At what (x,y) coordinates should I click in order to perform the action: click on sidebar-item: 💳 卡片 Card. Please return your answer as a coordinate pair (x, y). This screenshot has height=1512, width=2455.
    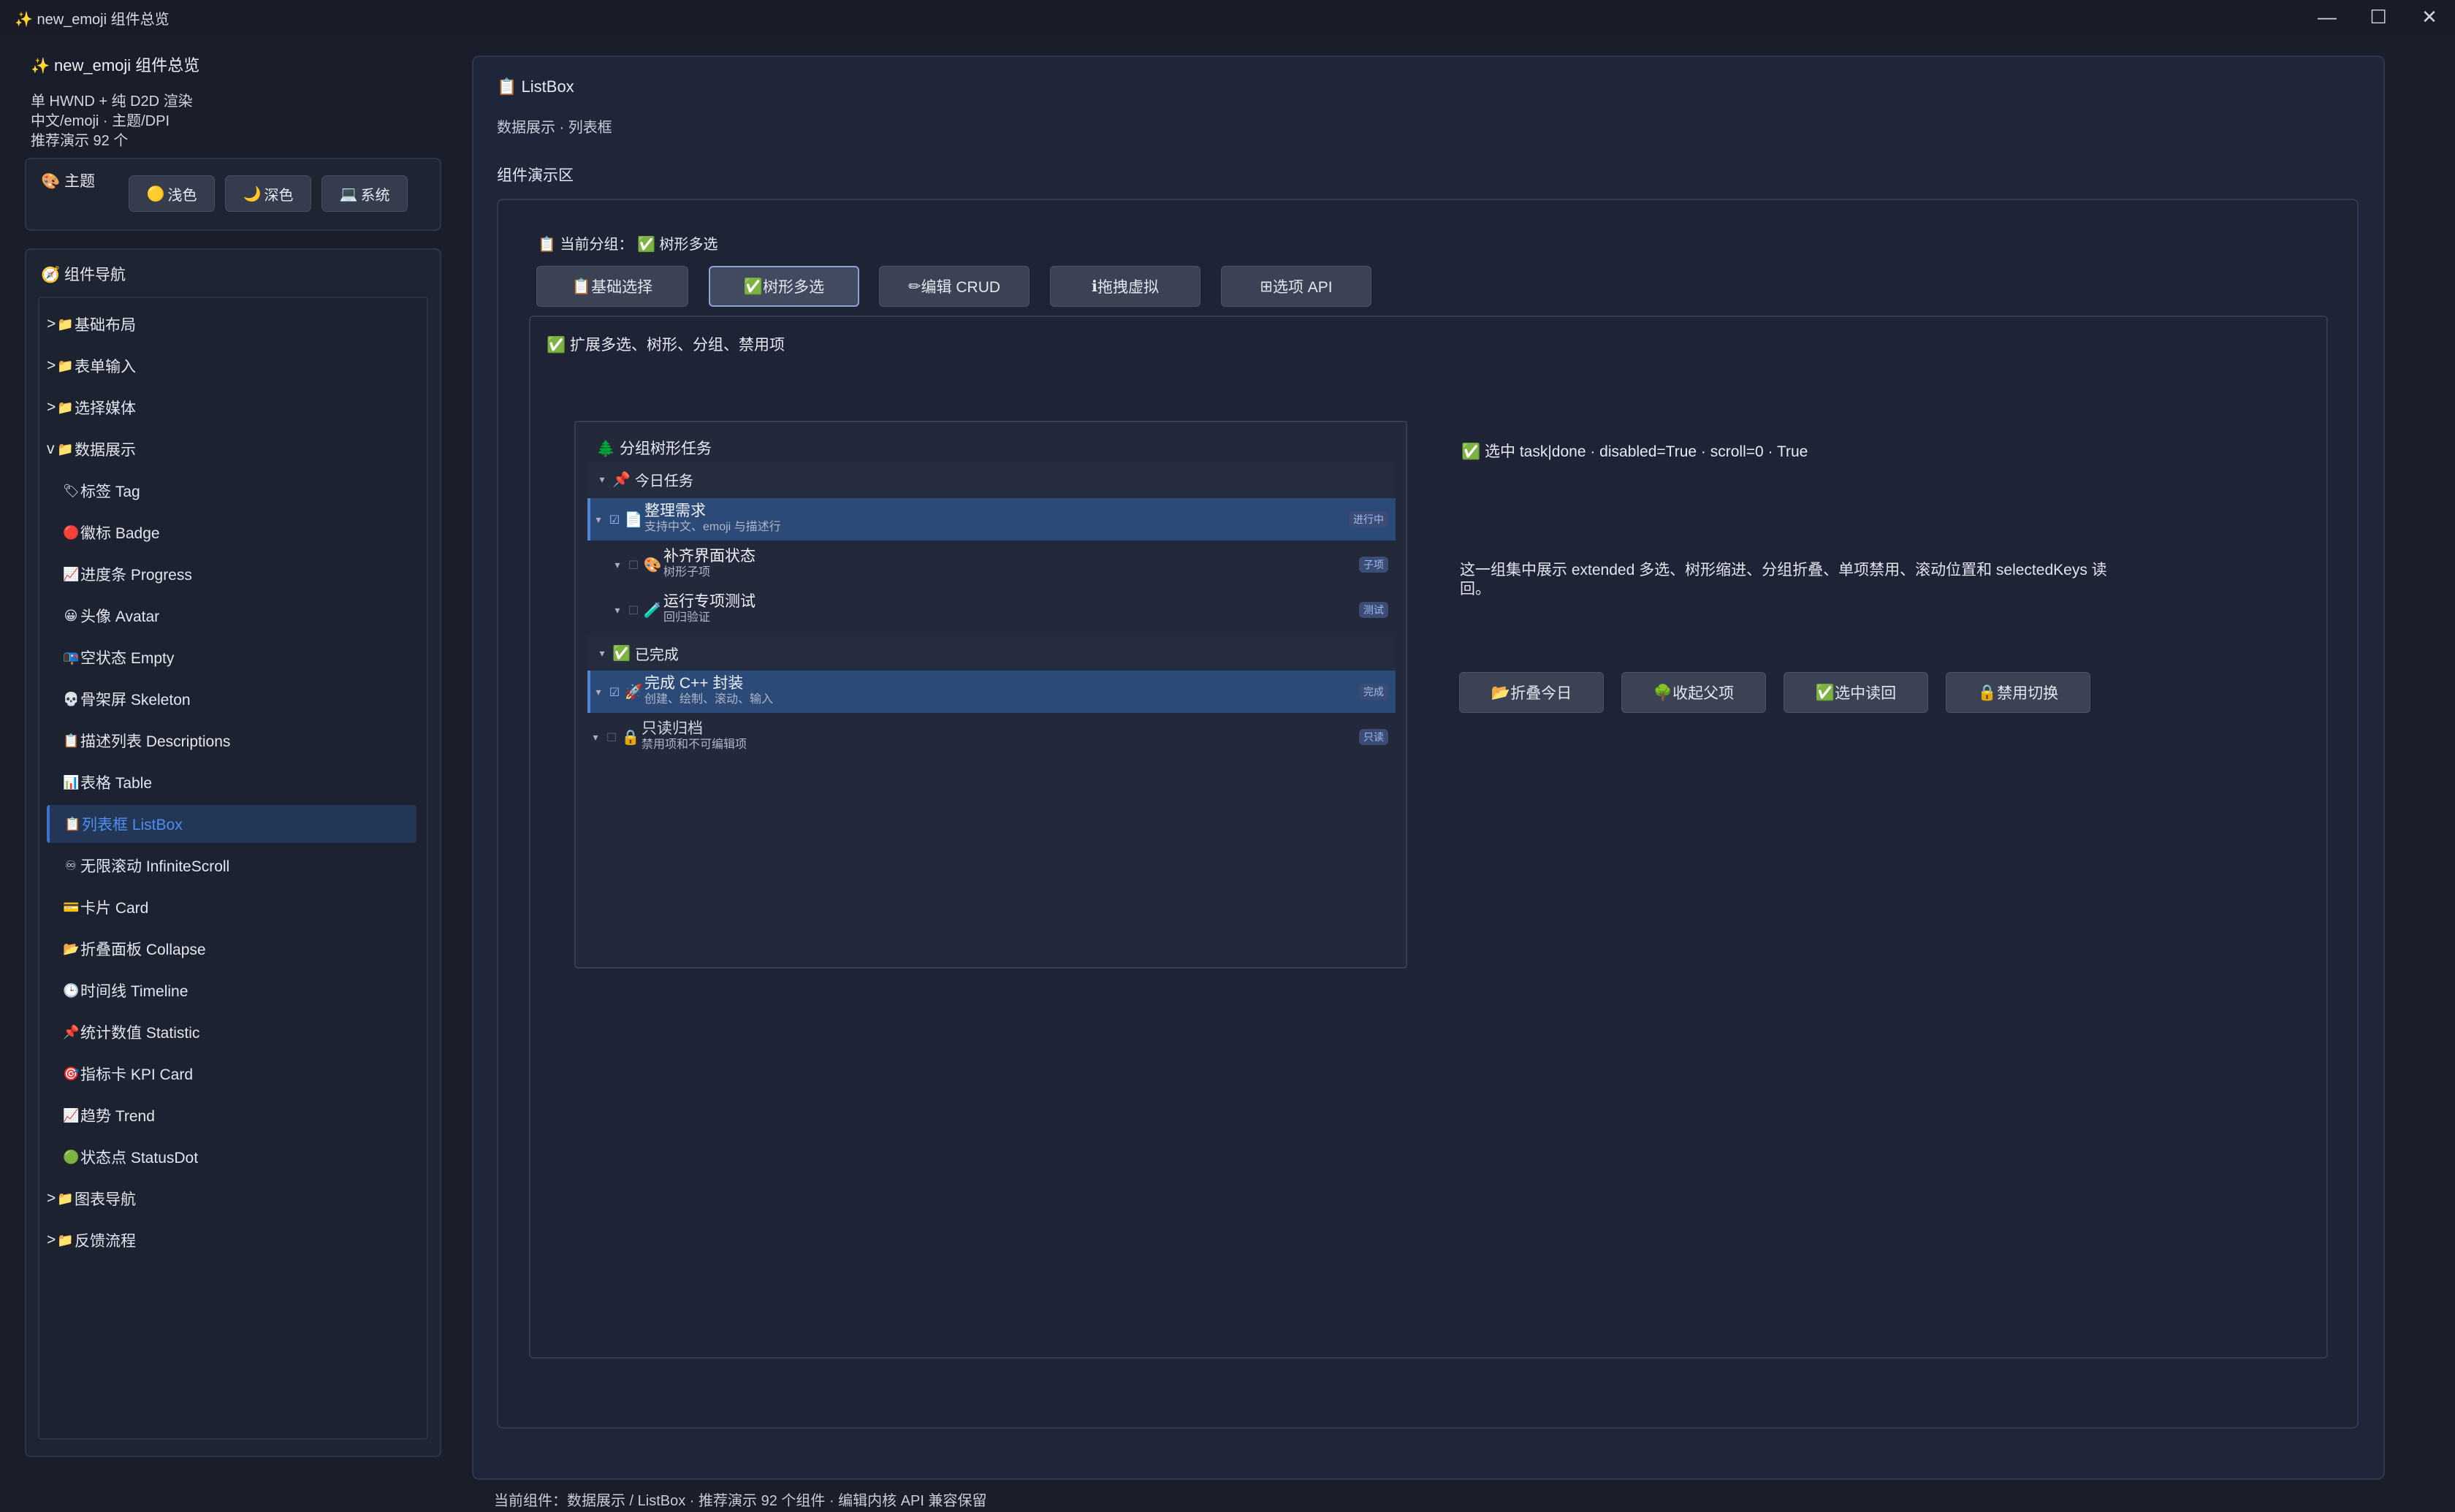
    Looking at the image, I should click on (231, 907).